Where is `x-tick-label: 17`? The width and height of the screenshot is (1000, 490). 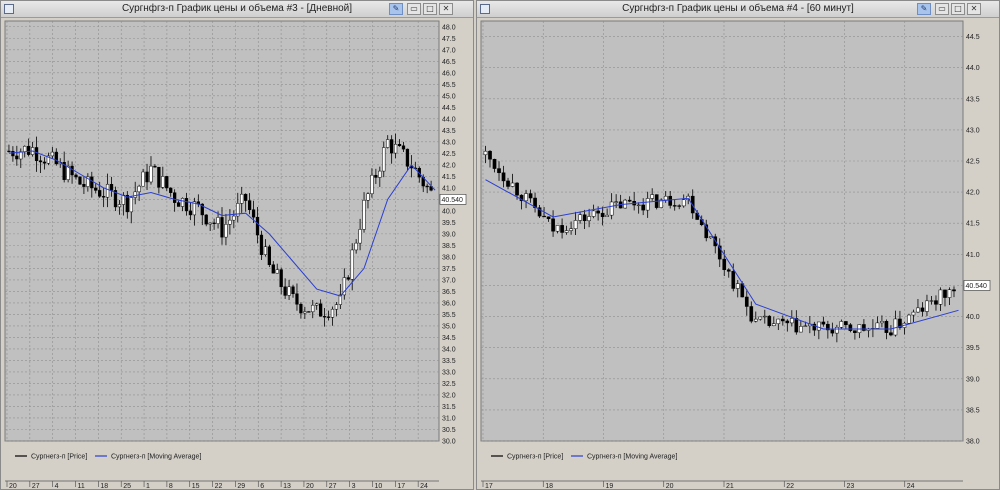 x-tick-label: 17 is located at coordinates (401, 486).